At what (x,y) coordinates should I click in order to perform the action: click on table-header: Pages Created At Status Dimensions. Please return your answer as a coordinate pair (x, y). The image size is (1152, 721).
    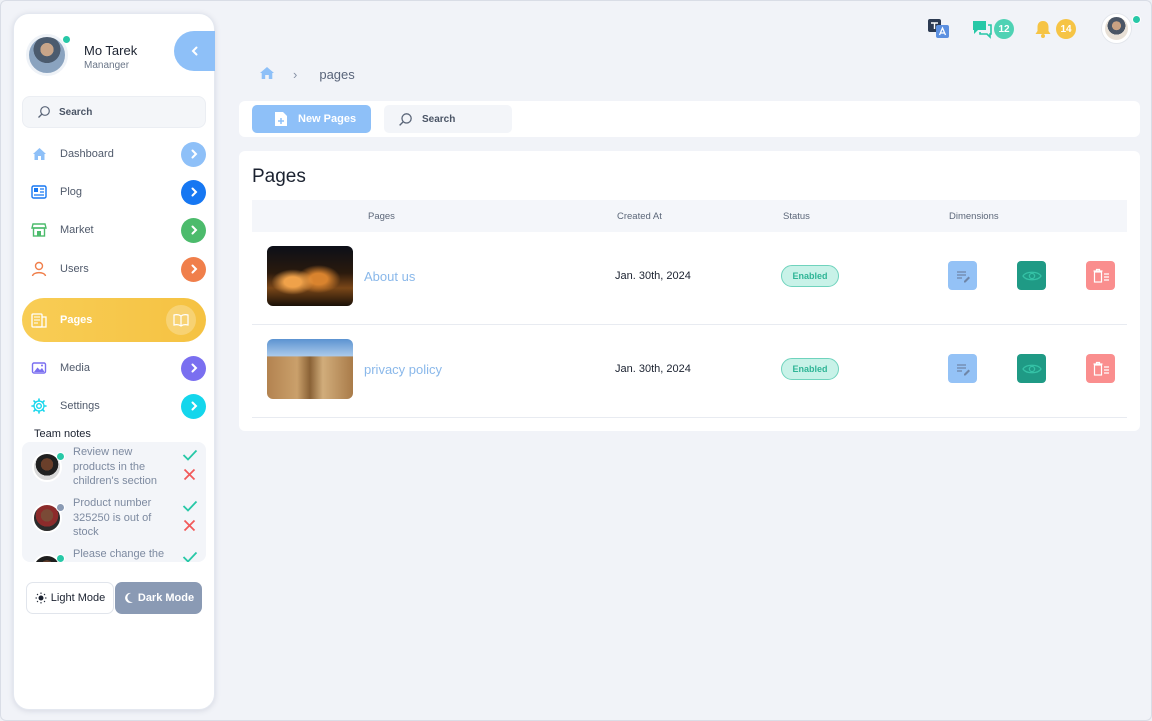
    Looking at the image, I should click on (689, 216).